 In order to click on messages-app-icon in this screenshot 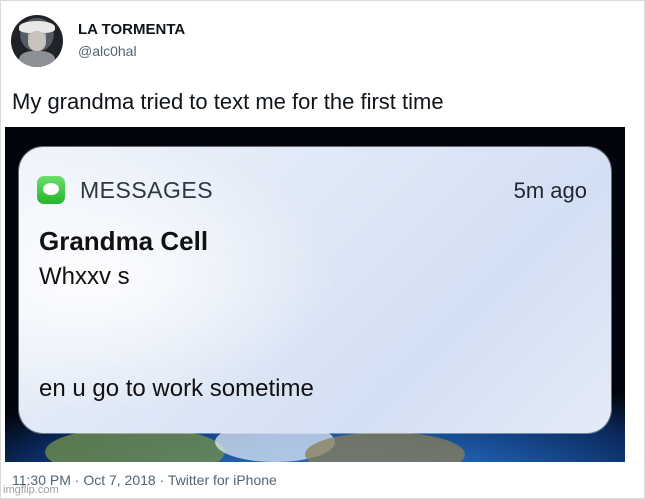, I will do `click(51, 190)`.